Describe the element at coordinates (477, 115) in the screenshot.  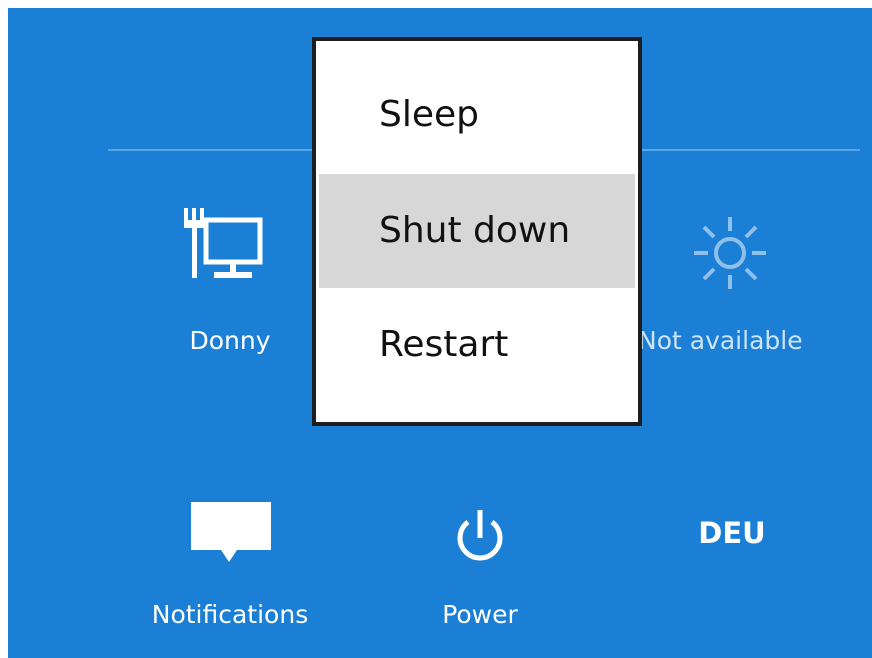
I see `menu-item-sleep: Sleep` at that location.